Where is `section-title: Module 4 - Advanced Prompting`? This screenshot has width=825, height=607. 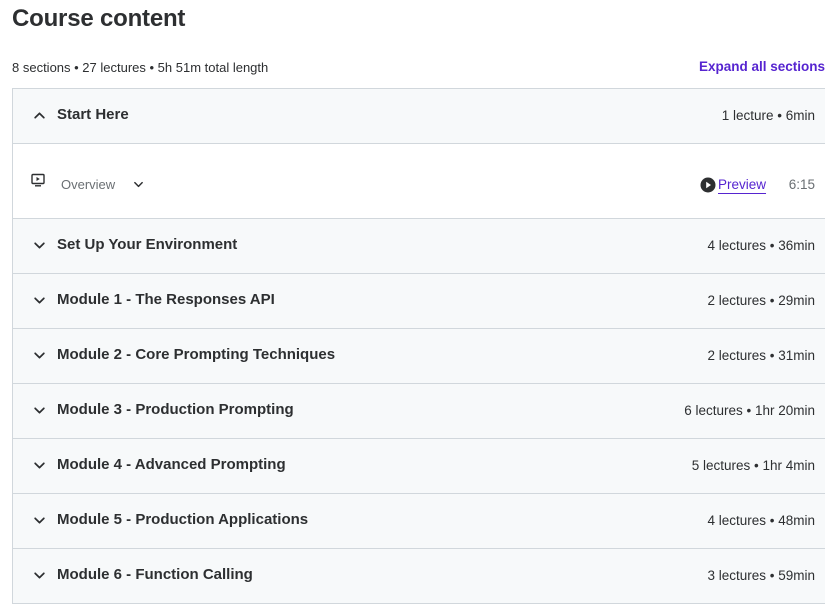
section-title: Module 4 - Advanced Prompting is located at coordinates (171, 464).